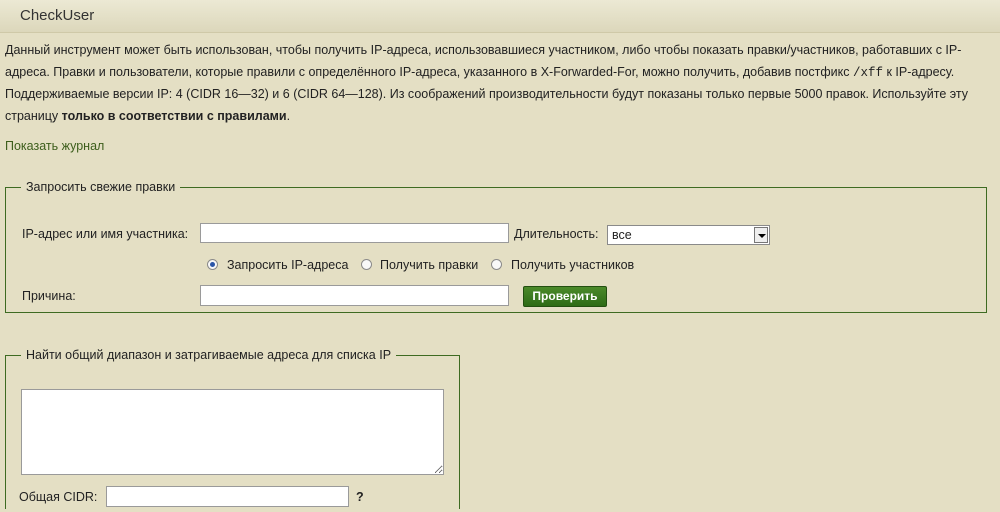 This screenshot has width=1000, height=512. What do you see at coordinates (101, 187) in the screenshot?
I see `query-legend: Запросить свежие правки` at bounding box center [101, 187].